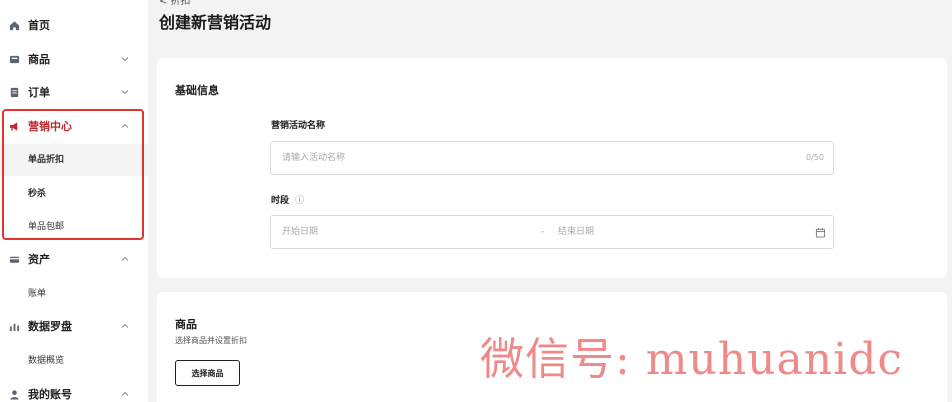 The height and width of the screenshot is (402, 952). Describe the element at coordinates (74, 326) in the screenshot. I see `sidebar-item-data-compass: 数据罗盘` at that location.